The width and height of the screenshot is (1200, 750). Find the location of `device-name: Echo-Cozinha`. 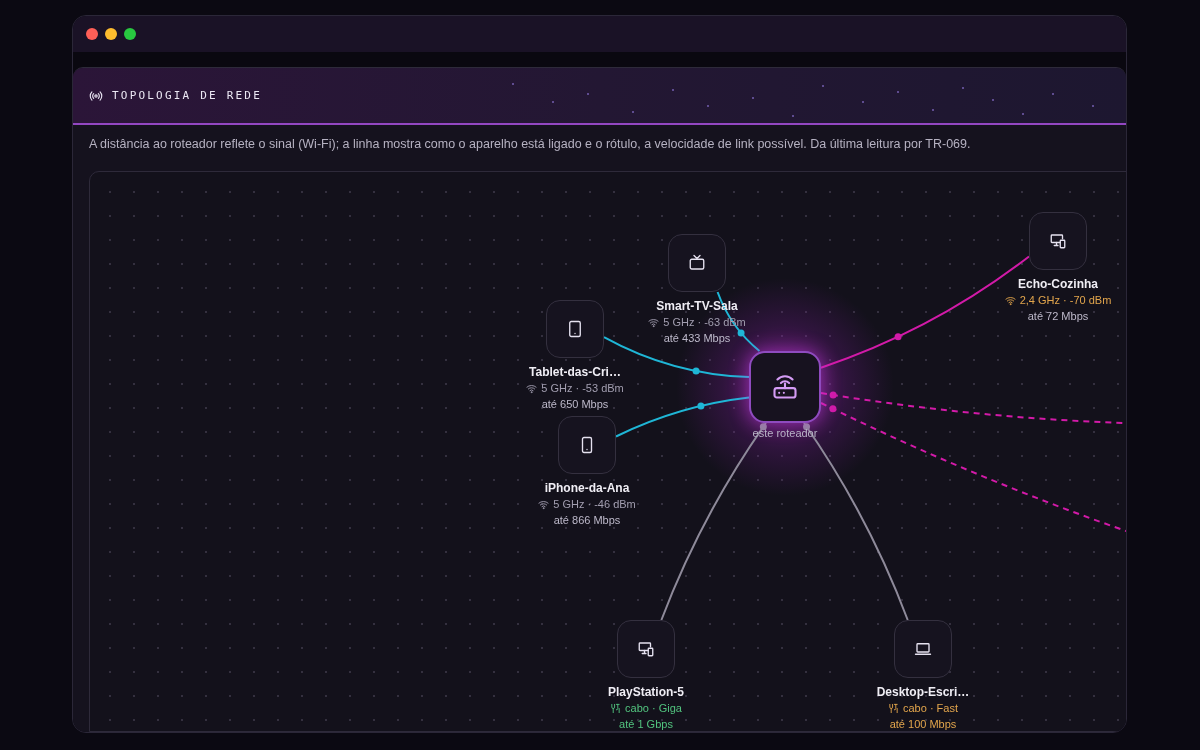

device-name: Echo-Cozinha is located at coordinates (1058, 284).